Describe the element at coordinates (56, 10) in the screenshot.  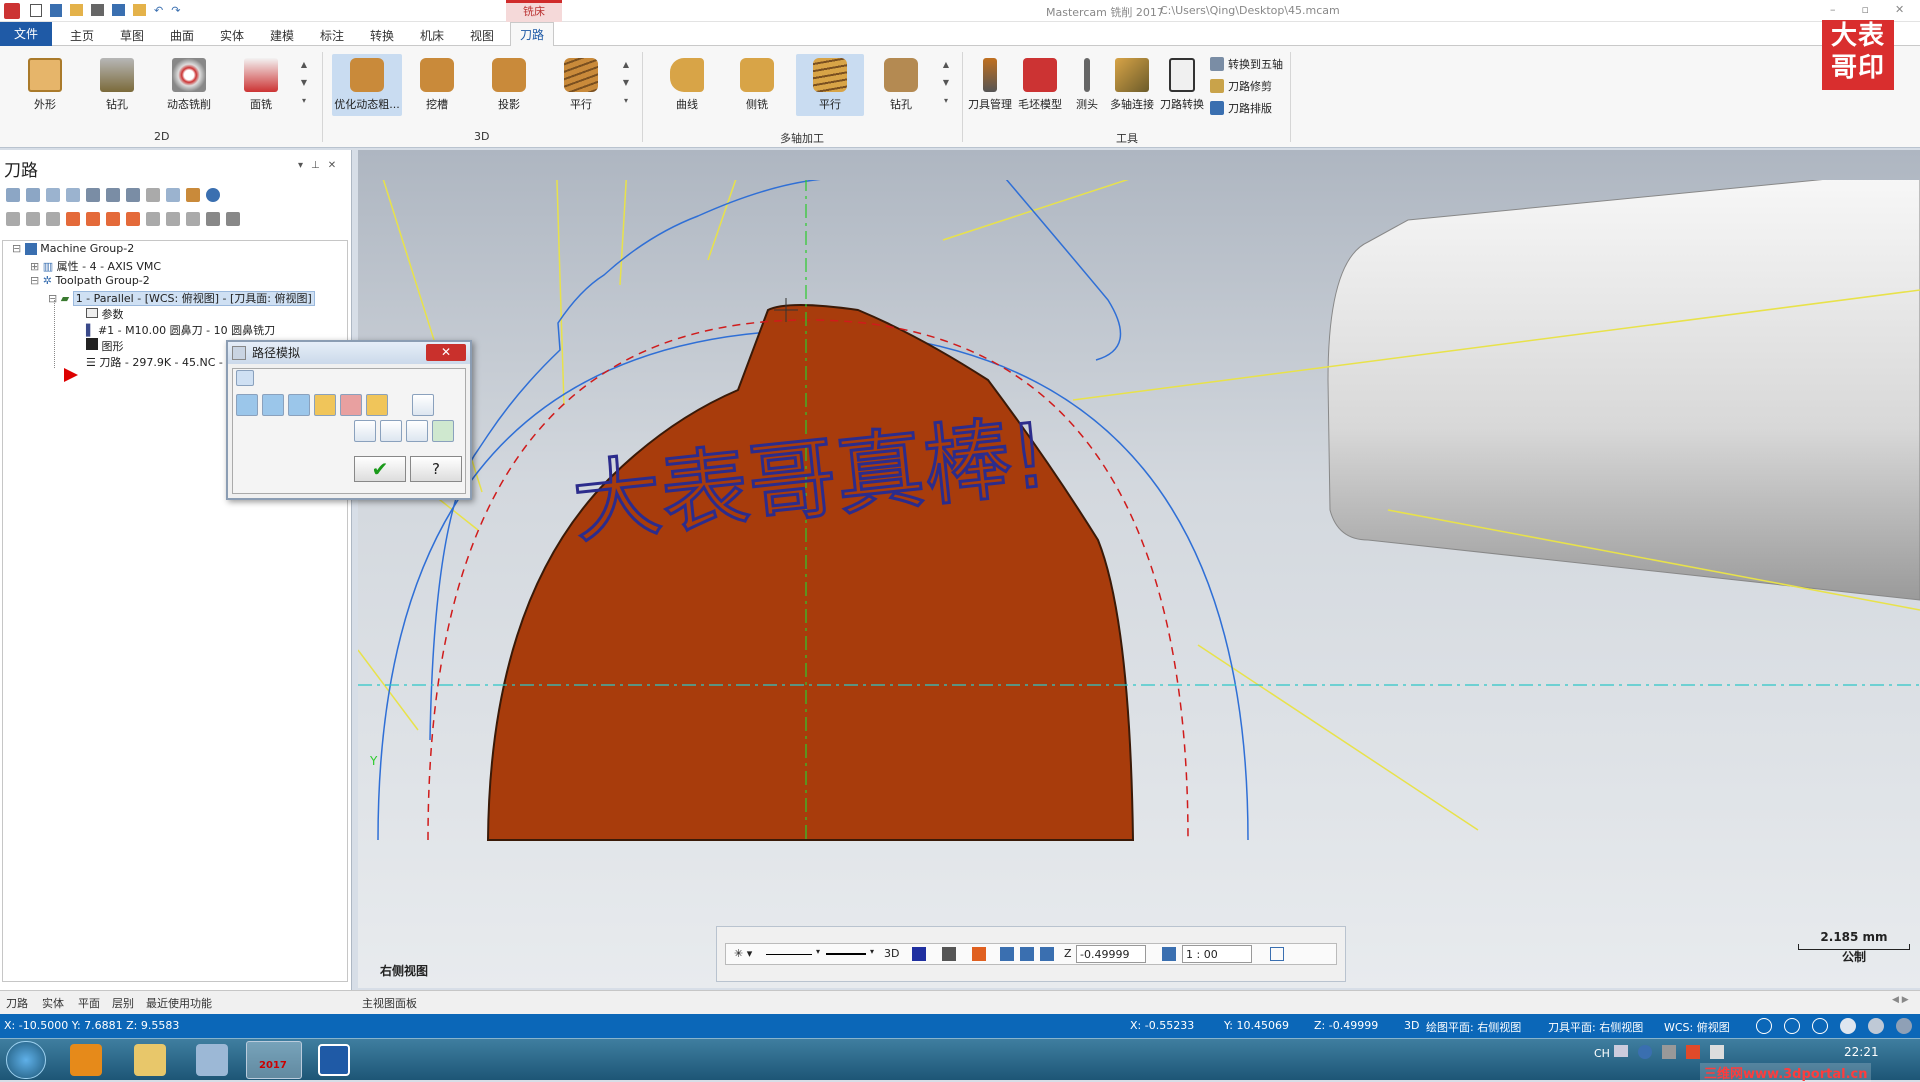
I see `save-icon` at that location.